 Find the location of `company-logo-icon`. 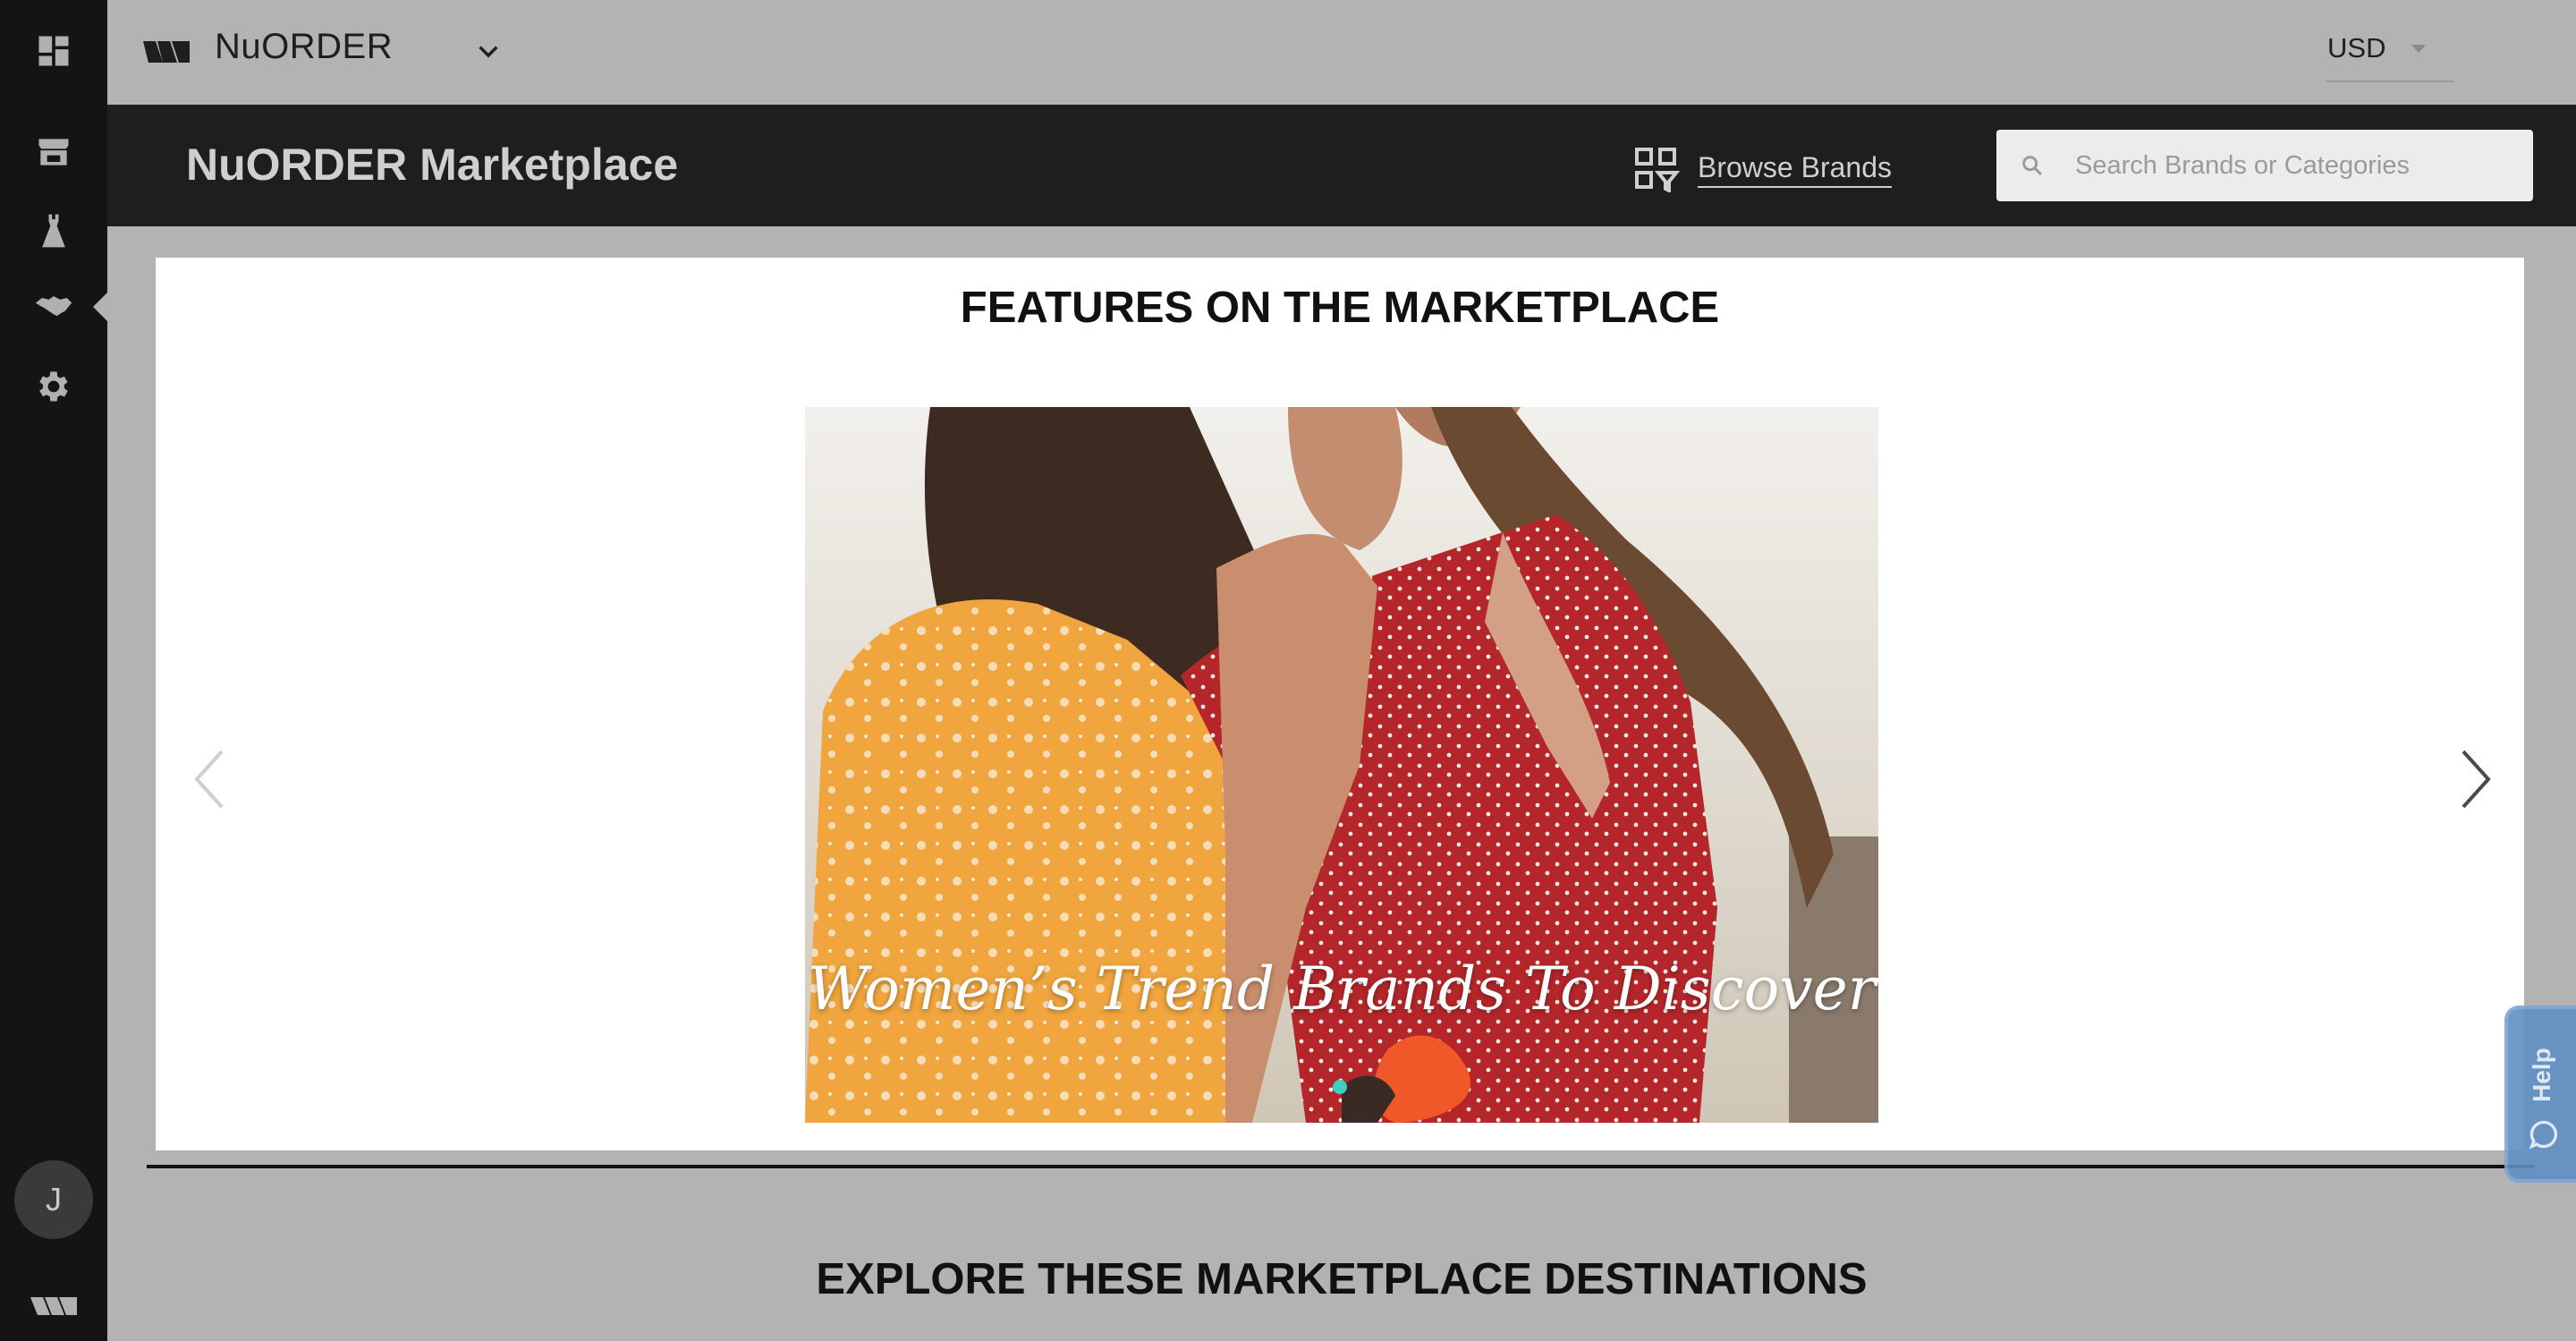

company-logo-icon is located at coordinates (166, 52).